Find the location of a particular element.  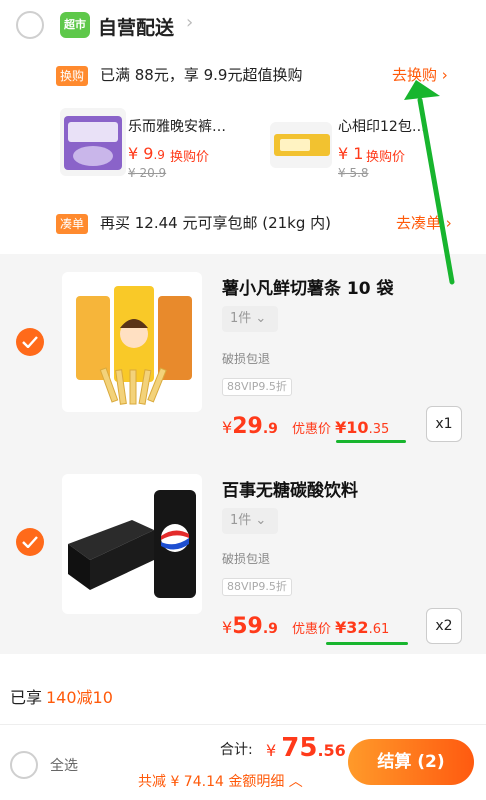

bundle-link: 去凑单 › is located at coordinates (424, 222).